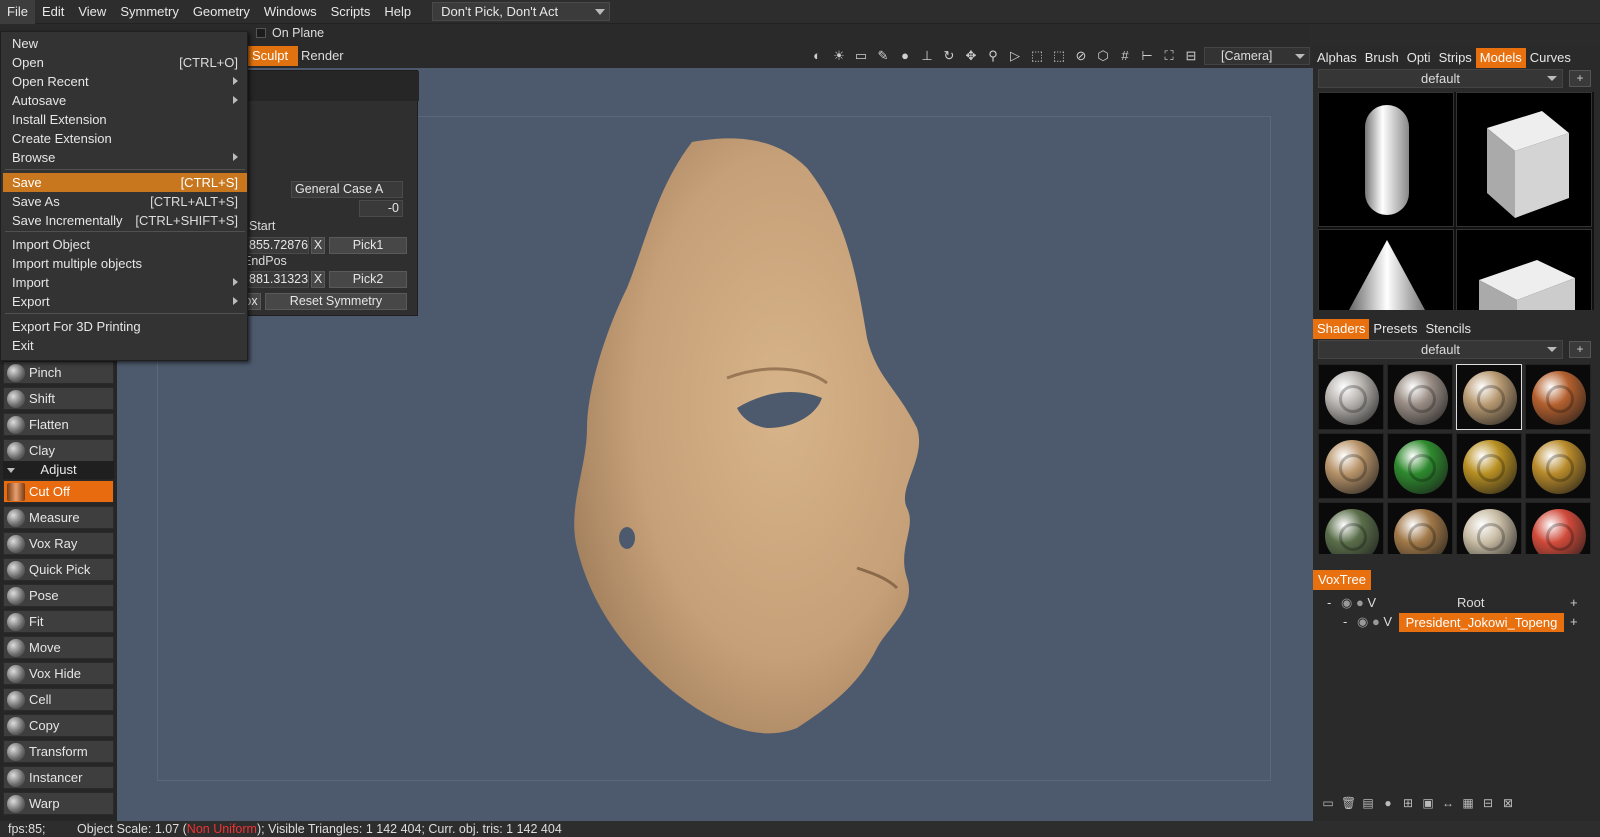 Image resolution: width=1600 pixels, height=837 pixels. I want to click on tool-quick-pick: Quick Pick, so click(58, 569).